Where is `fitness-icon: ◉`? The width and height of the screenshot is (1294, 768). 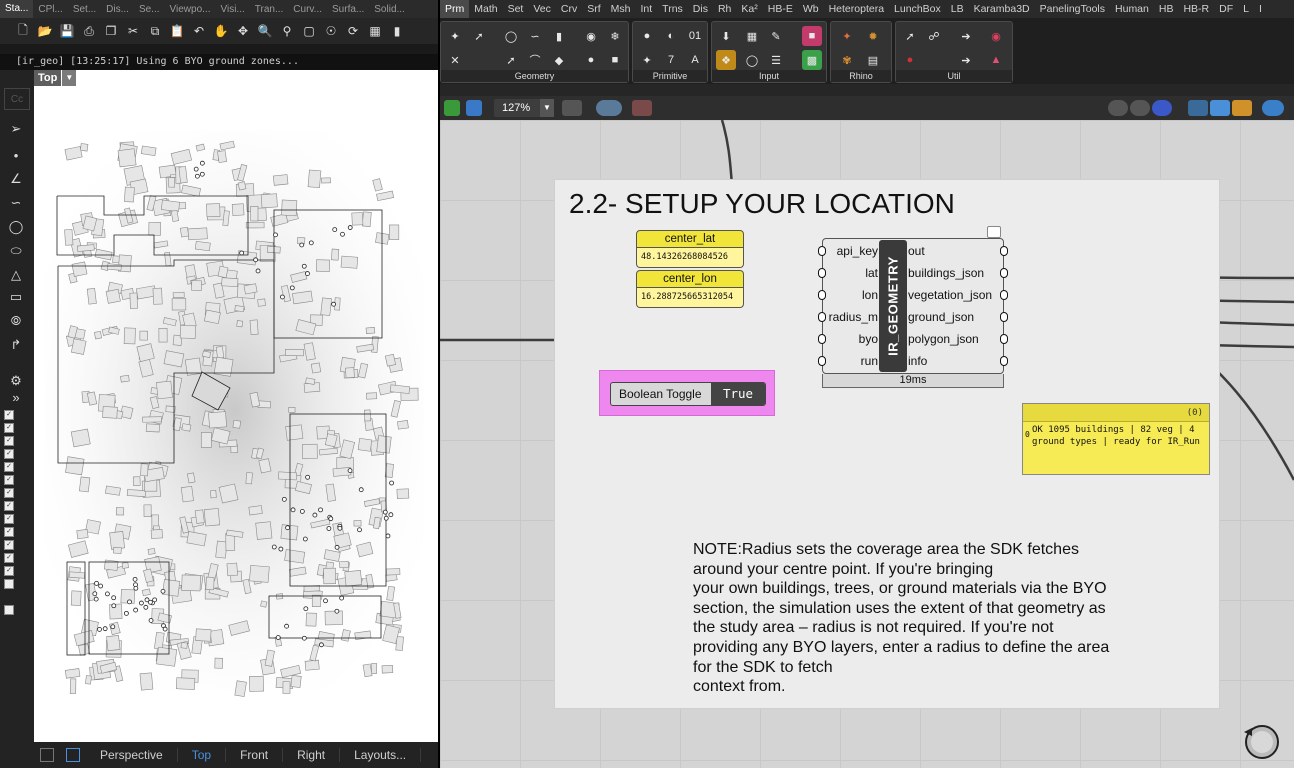 fitness-icon: ◉ is located at coordinates (996, 36).